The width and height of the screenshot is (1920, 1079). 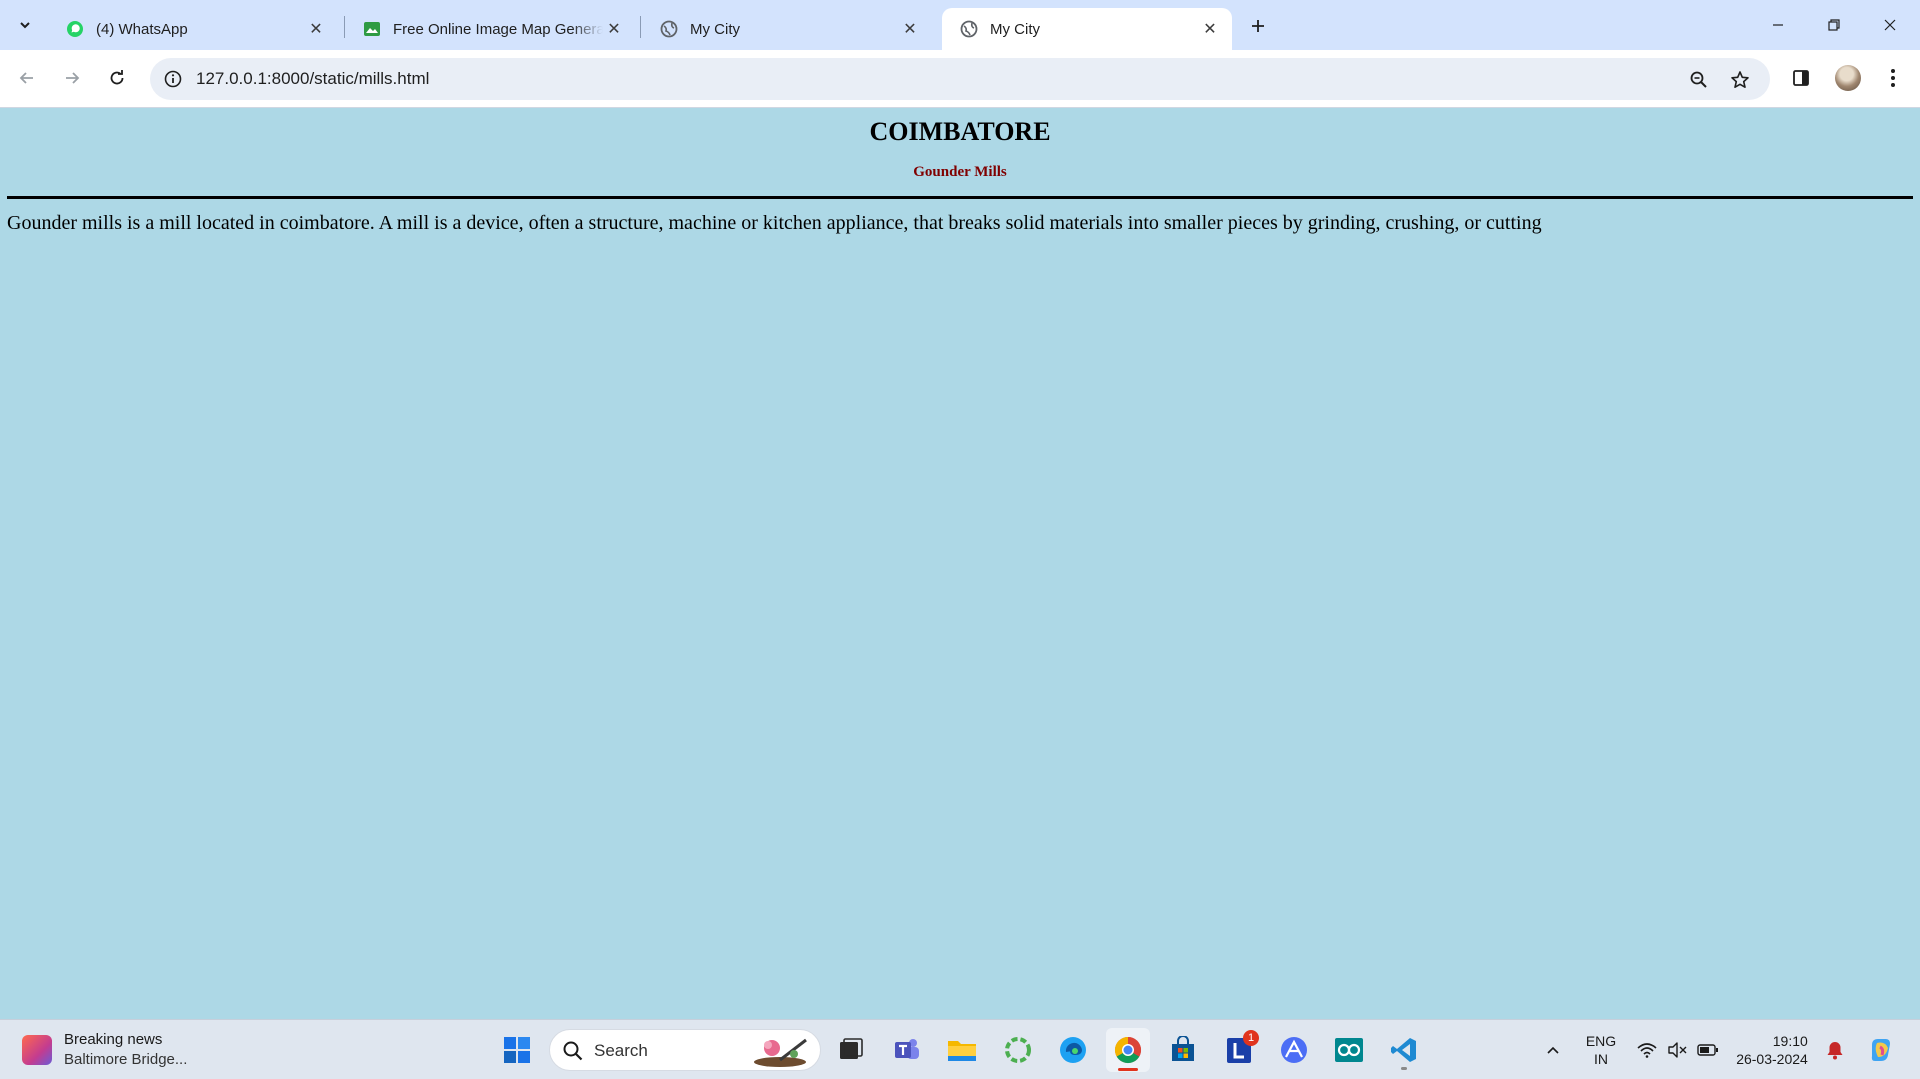 What do you see at coordinates (960, 172) in the screenshot?
I see `page-subtitle: Gounder Mills` at bounding box center [960, 172].